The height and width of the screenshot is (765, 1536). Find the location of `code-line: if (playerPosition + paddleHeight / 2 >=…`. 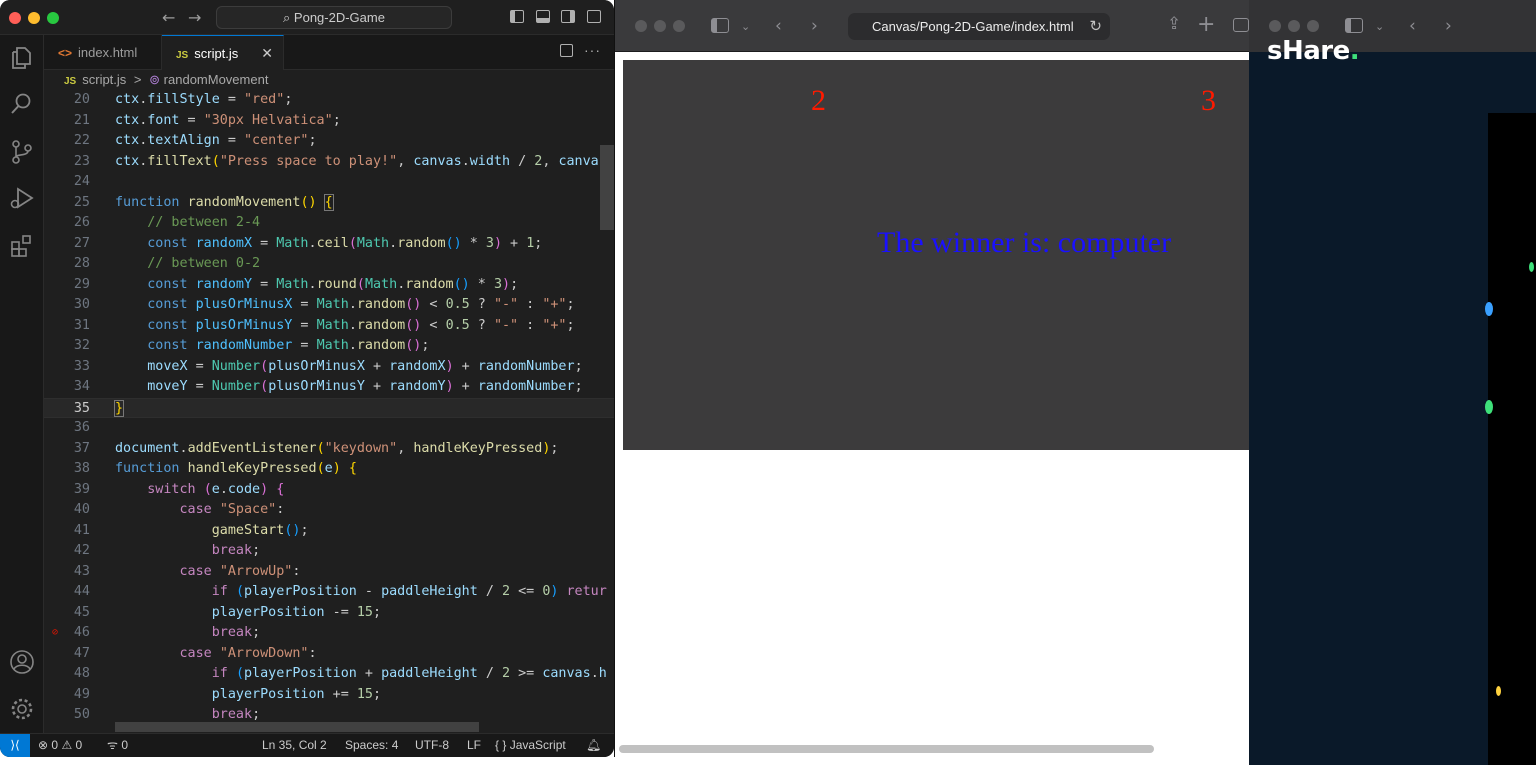

code-line: if (playerPosition + paddleHeight / 2 >=… is located at coordinates (361, 674).